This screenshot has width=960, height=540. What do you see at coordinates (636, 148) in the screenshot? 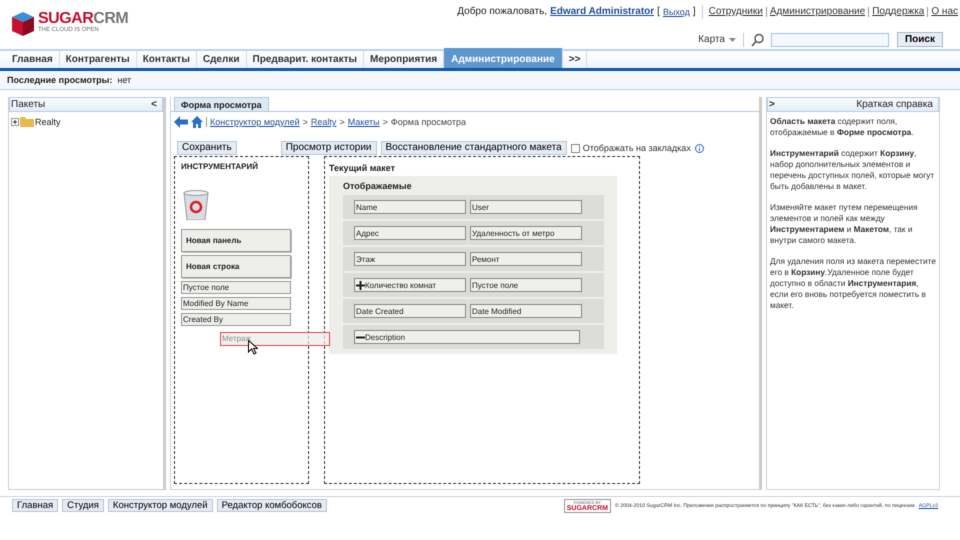
I see `checkbox-label: Отображать на закладках` at bounding box center [636, 148].